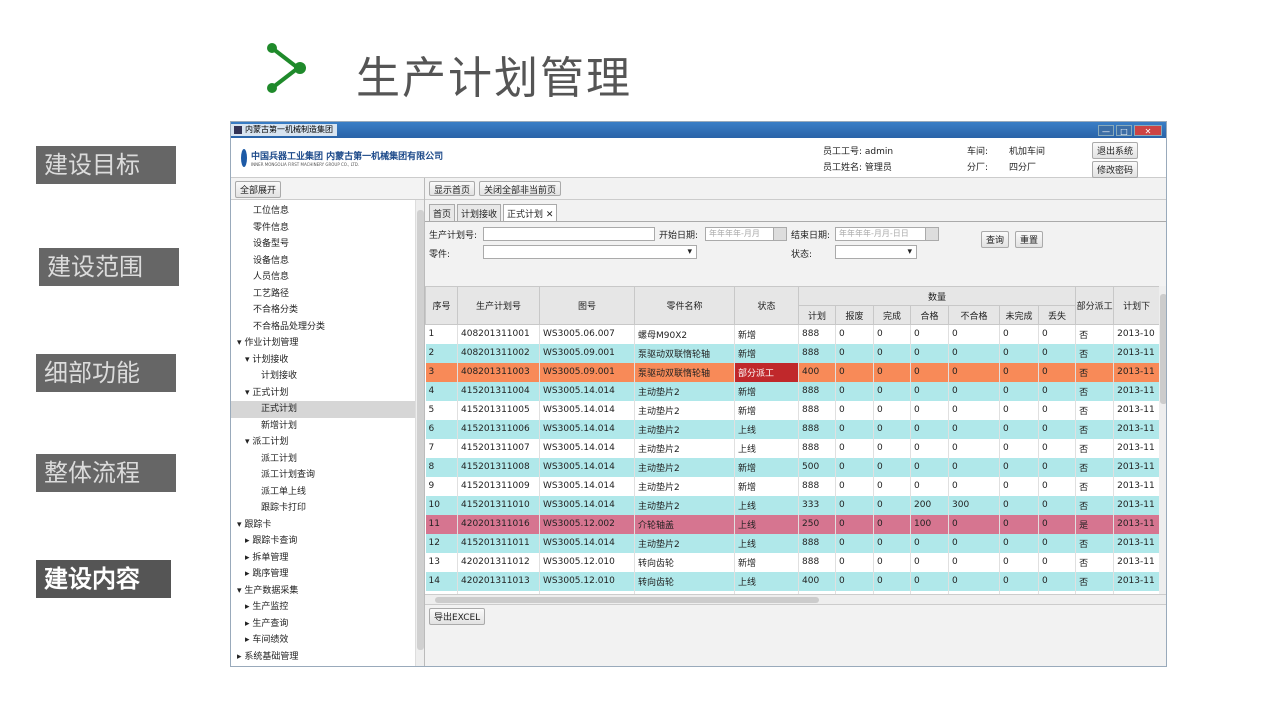 The height and width of the screenshot is (720, 1280). What do you see at coordinates (327, 343) in the screenshot?
I see `tree-item: ▾ 作业计划管理` at bounding box center [327, 343].